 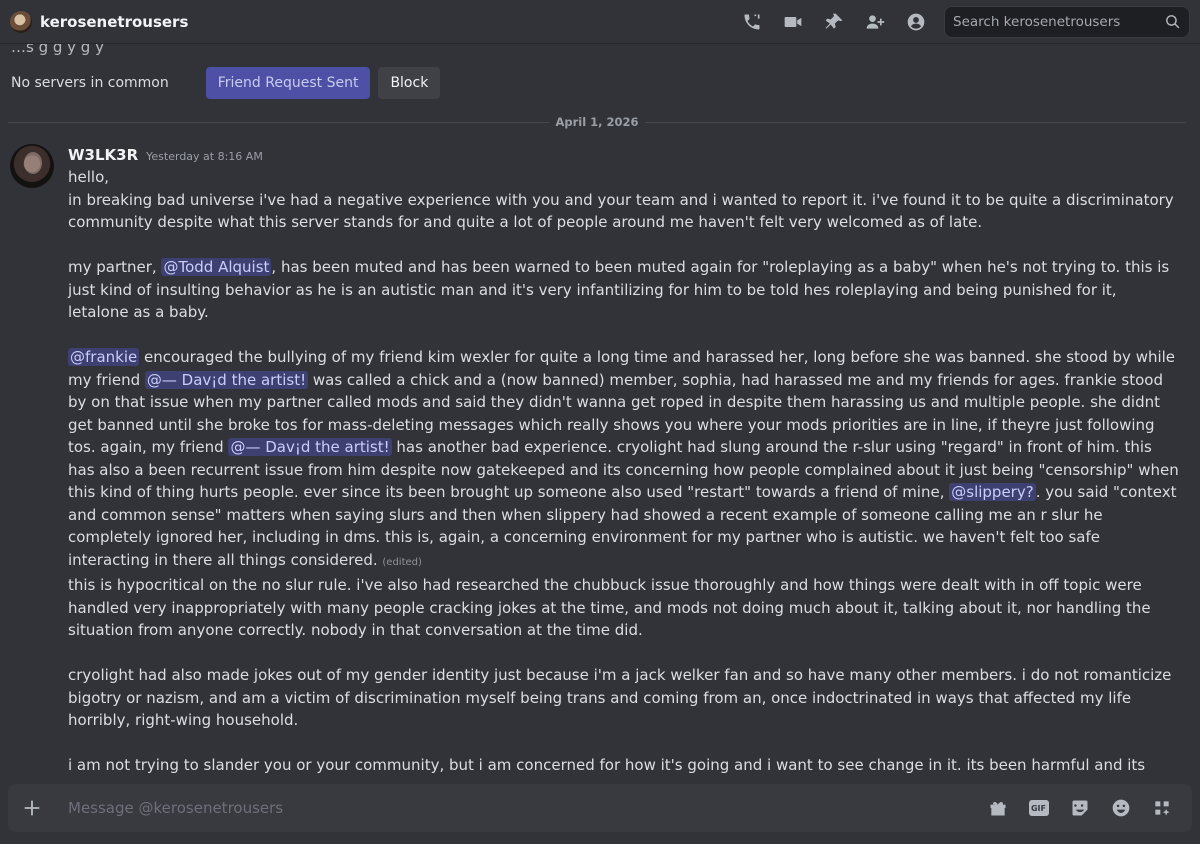 I want to click on composer-area: GIF, so click(x=600, y=811).